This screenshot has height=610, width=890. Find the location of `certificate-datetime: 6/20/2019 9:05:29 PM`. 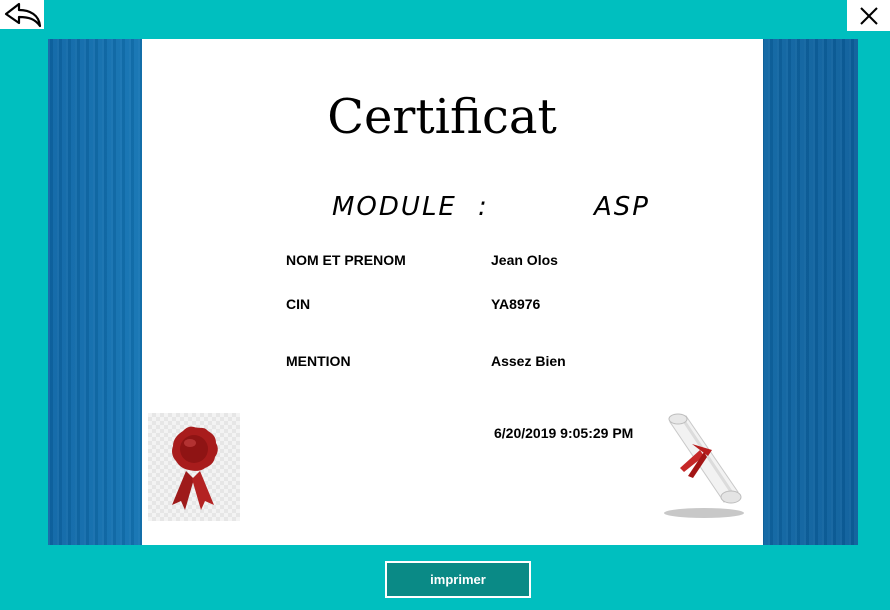

certificate-datetime: 6/20/2019 9:05:29 PM is located at coordinates (564, 433).